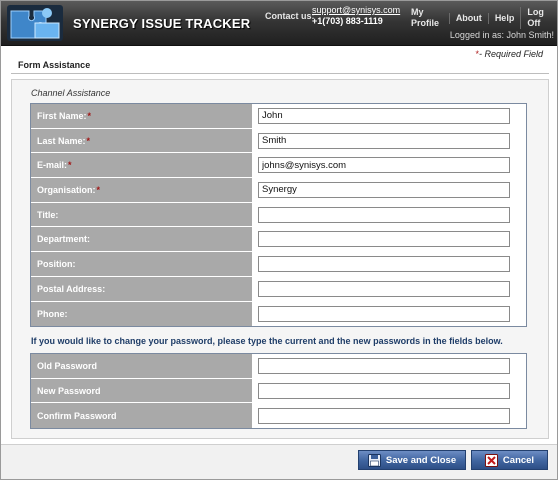  I want to click on top-nav: My Profile About Help Log Off, so click(481, 18).